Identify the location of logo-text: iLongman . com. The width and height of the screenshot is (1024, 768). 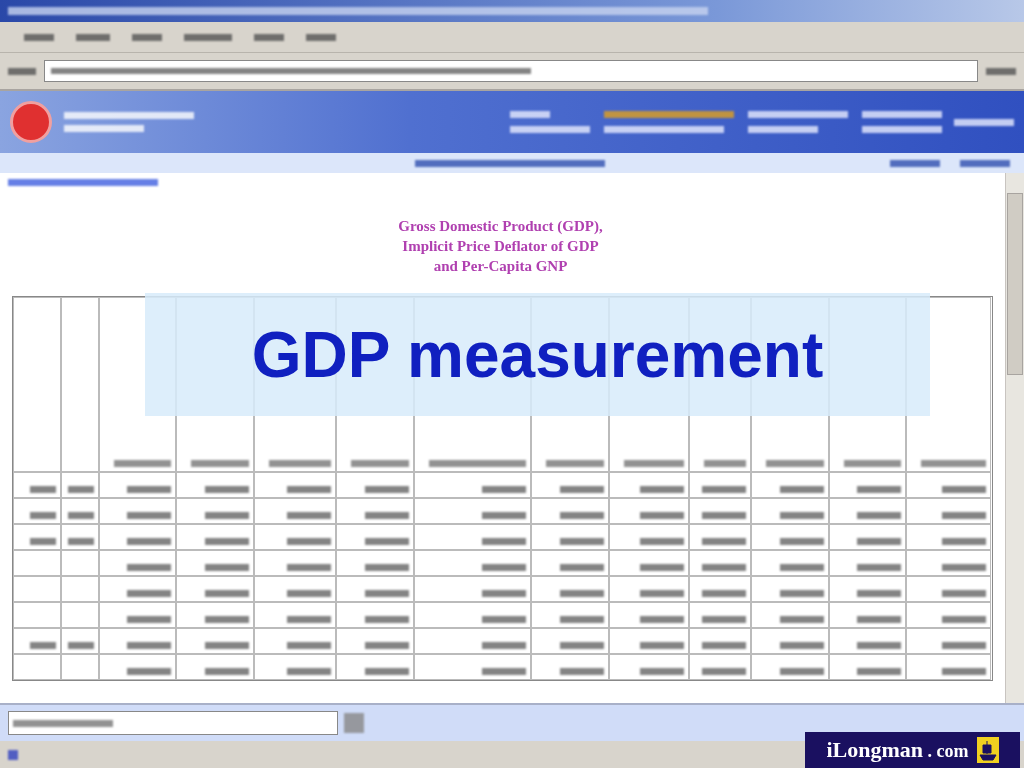
(897, 750).